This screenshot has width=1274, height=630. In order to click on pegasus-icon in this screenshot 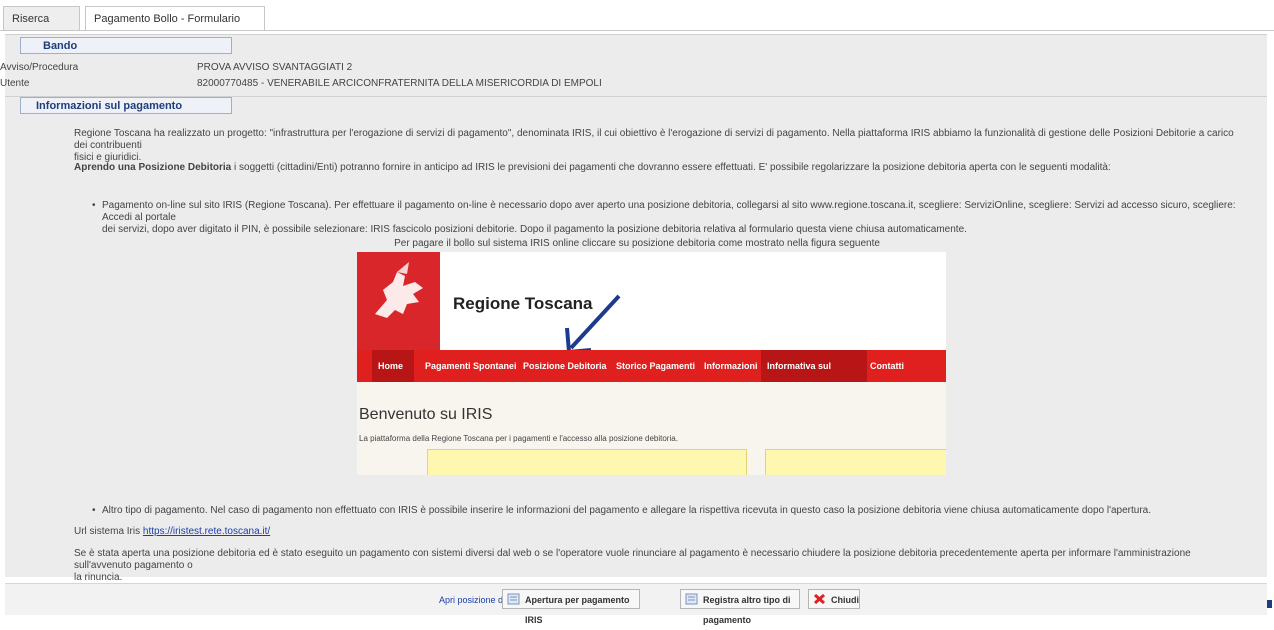, I will do `click(399, 290)`.